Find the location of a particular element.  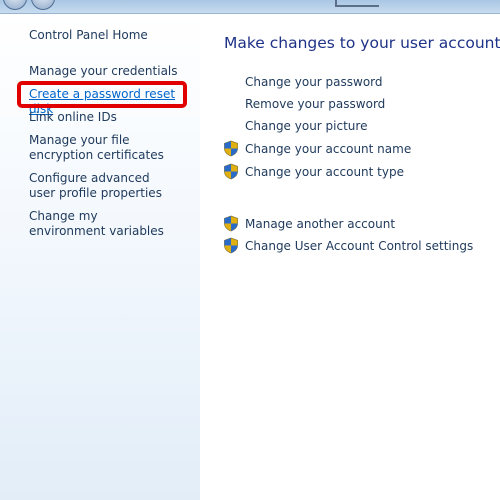

page-title: Make changes to your user account is located at coordinates (362, 43).